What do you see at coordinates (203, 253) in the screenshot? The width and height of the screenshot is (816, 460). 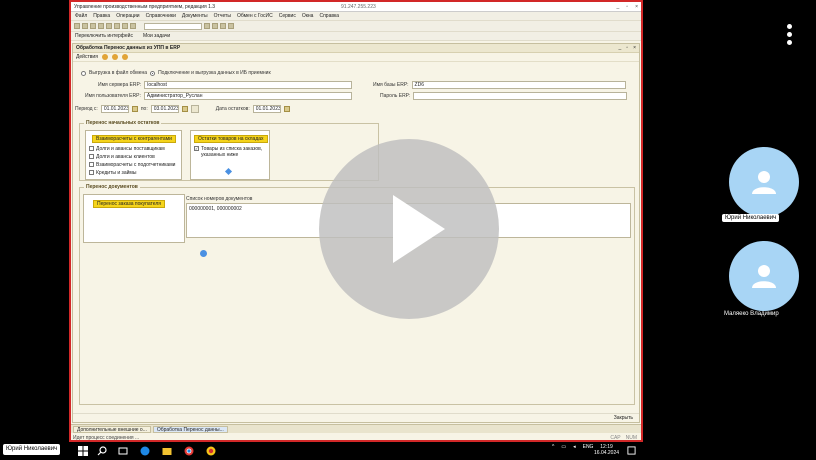 I see `refresh-icon` at bounding box center [203, 253].